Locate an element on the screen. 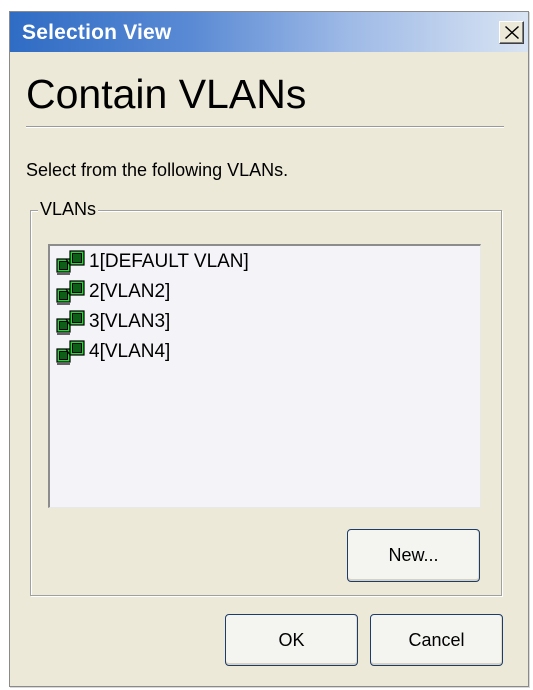 This screenshot has height=690, width=533. ok-button: OK is located at coordinates (291, 640).